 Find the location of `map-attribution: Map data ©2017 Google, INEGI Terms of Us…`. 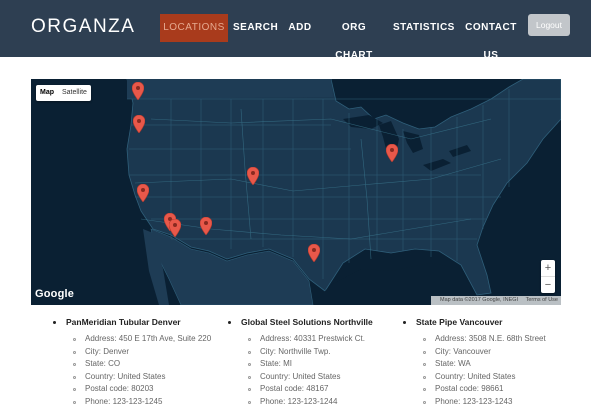

map-attribution: Map data ©2017 Google, INEGI Terms of Us… is located at coordinates (496, 300).